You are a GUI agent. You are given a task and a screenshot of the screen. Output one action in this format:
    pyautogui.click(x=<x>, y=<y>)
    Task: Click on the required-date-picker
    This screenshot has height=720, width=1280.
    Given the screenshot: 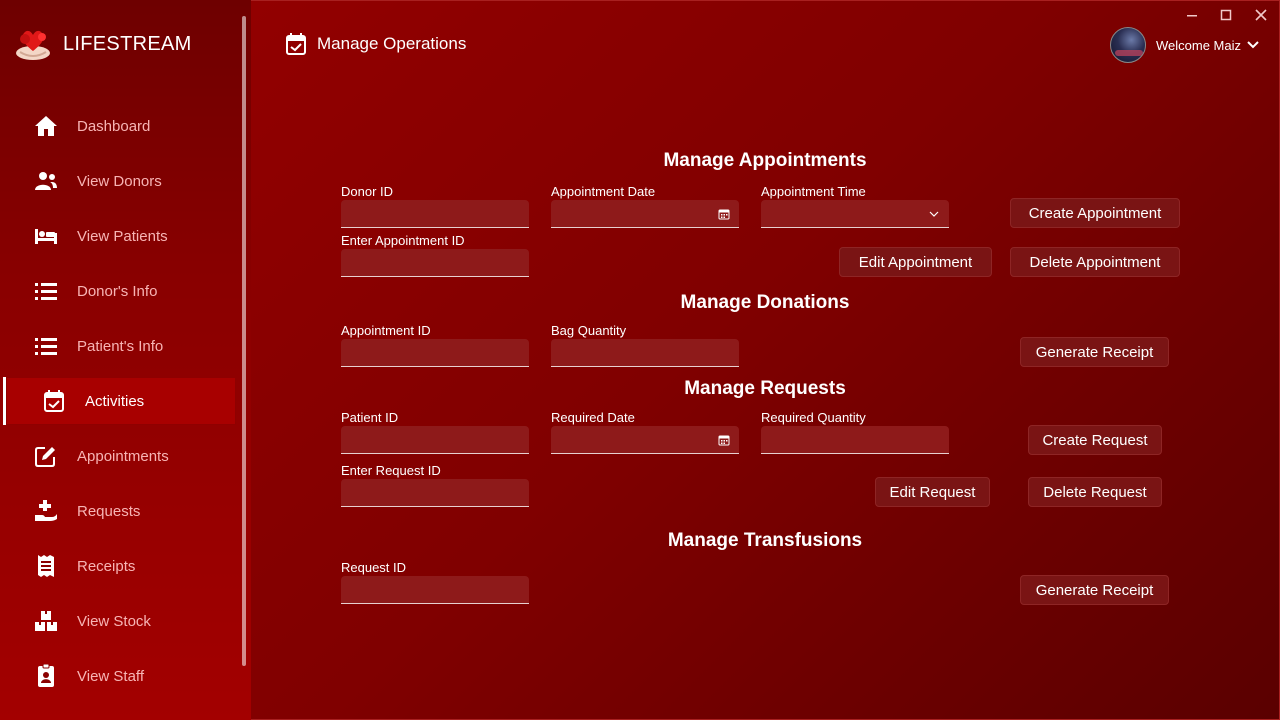 What is the action you would take?
    pyautogui.click(x=645, y=440)
    